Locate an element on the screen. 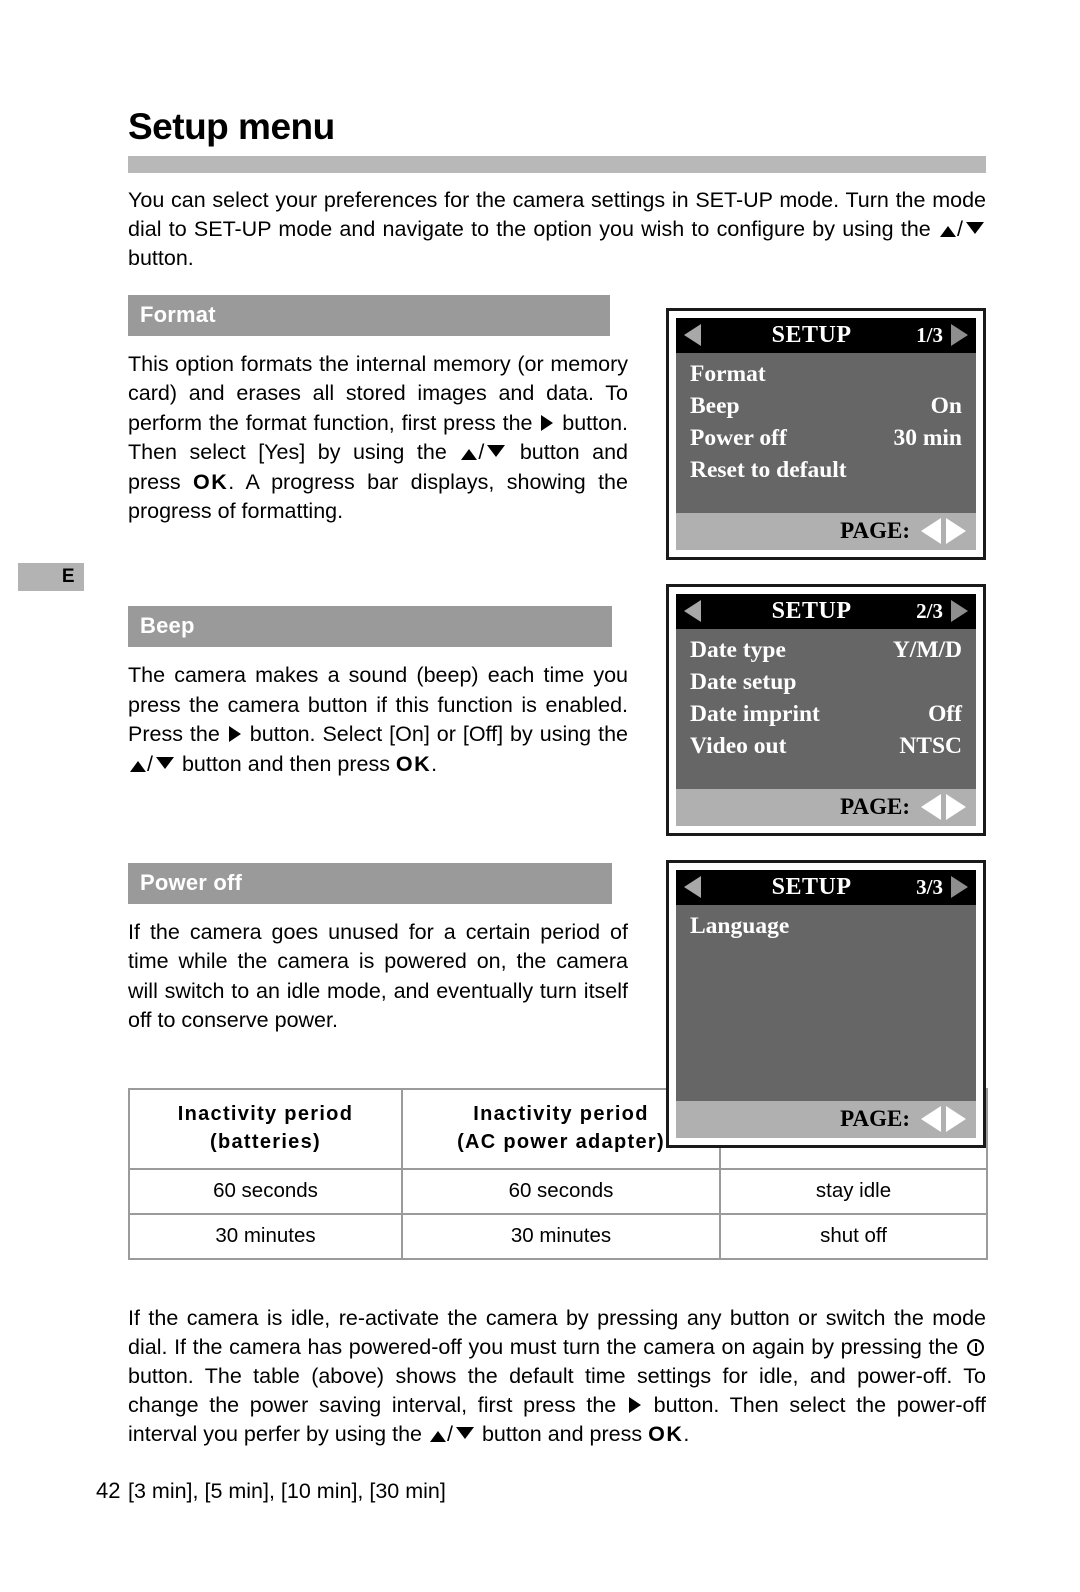 The width and height of the screenshot is (1080, 1592). intro-text-b: / is located at coordinates (960, 229).